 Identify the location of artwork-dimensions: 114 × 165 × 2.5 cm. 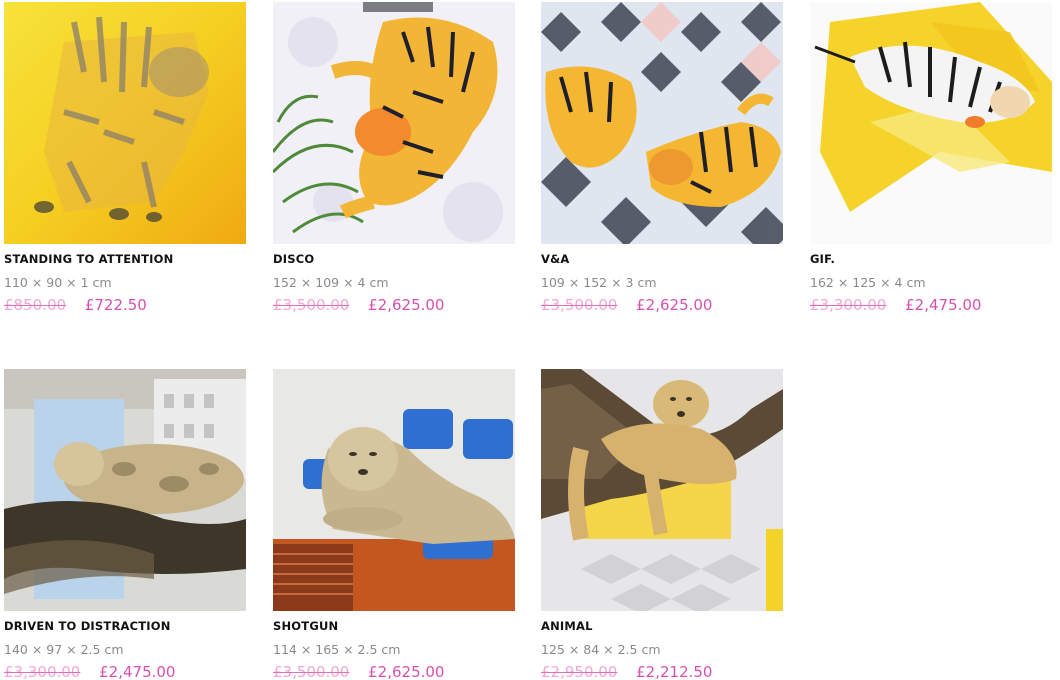
(337, 649).